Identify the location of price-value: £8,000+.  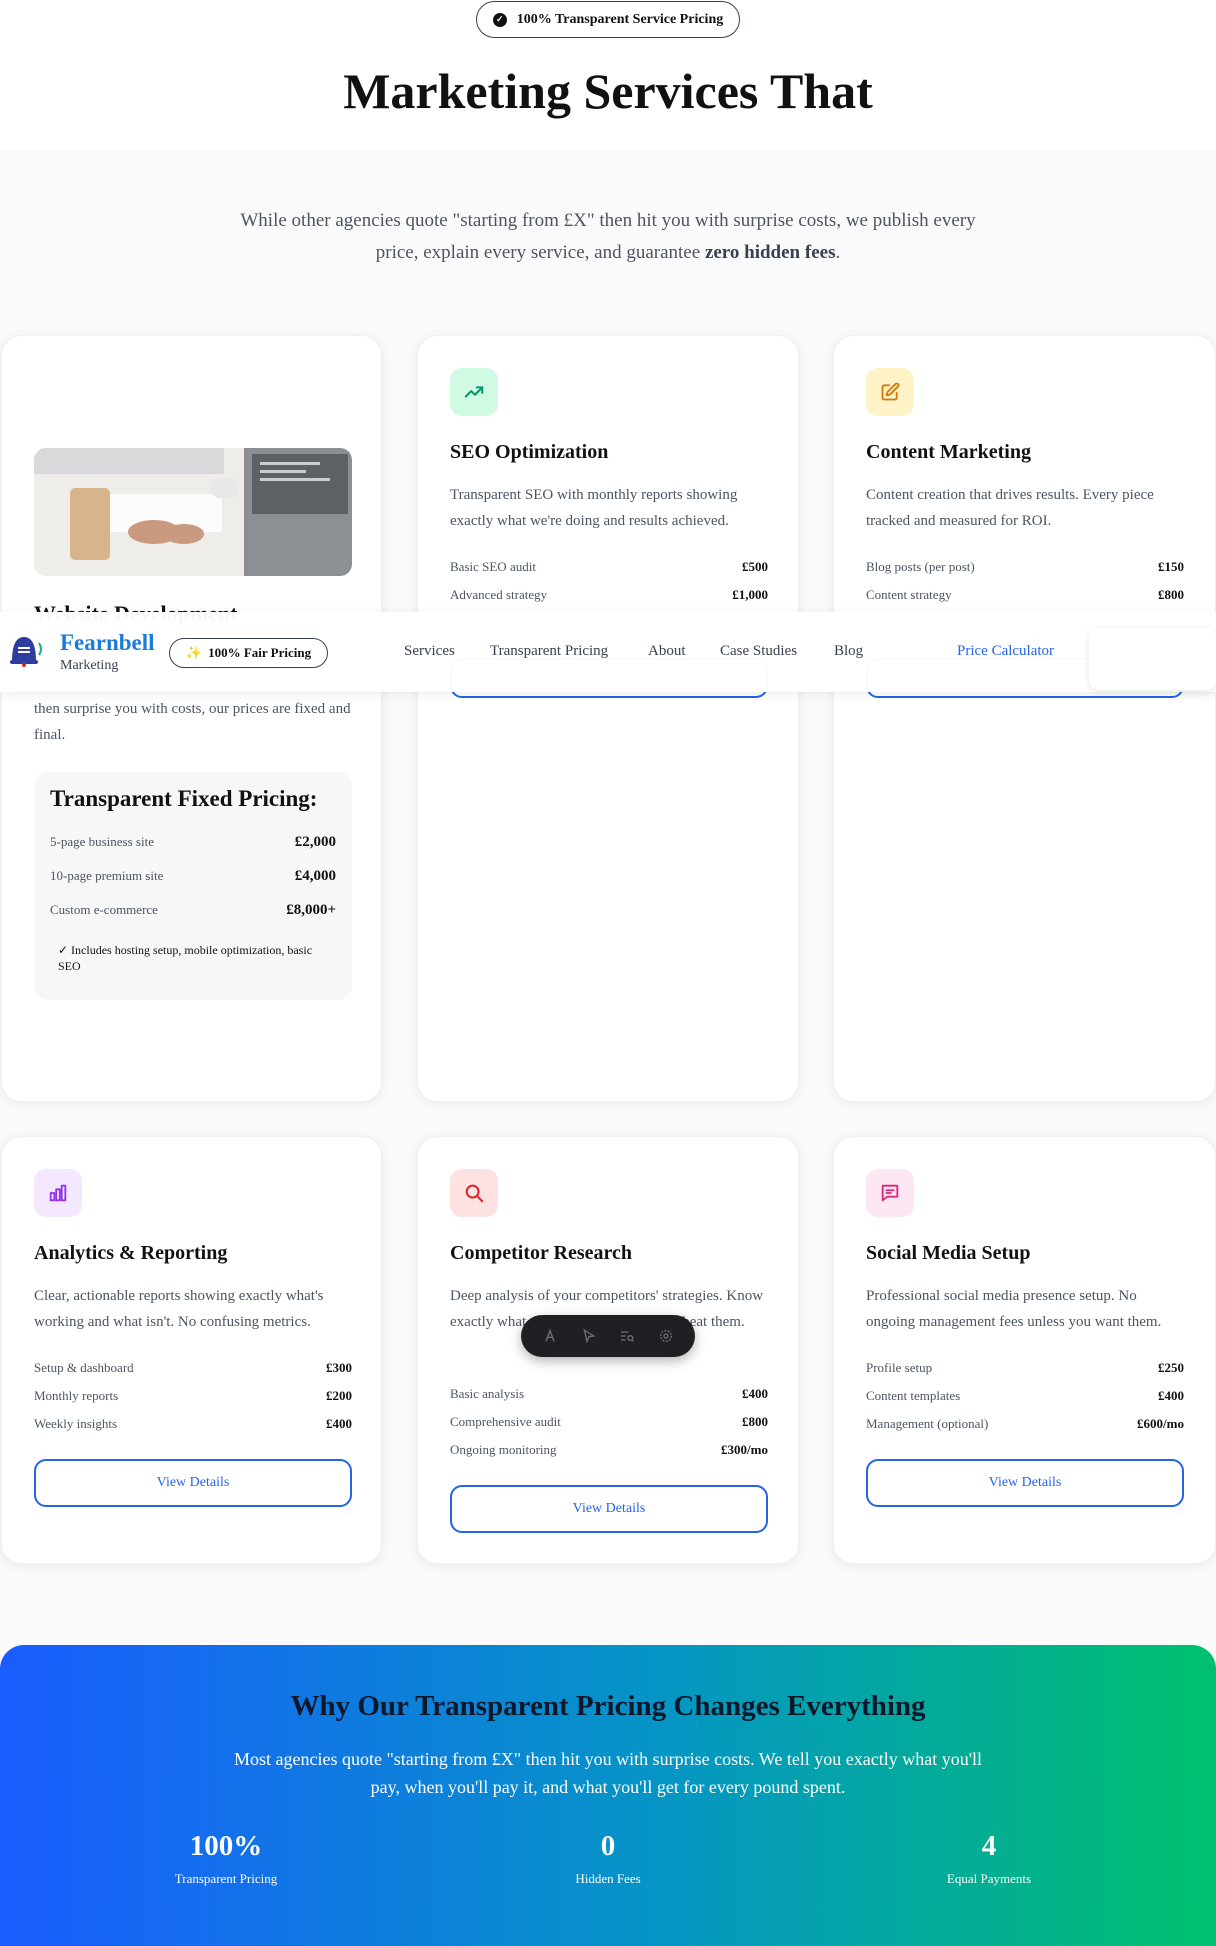
(311, 910).